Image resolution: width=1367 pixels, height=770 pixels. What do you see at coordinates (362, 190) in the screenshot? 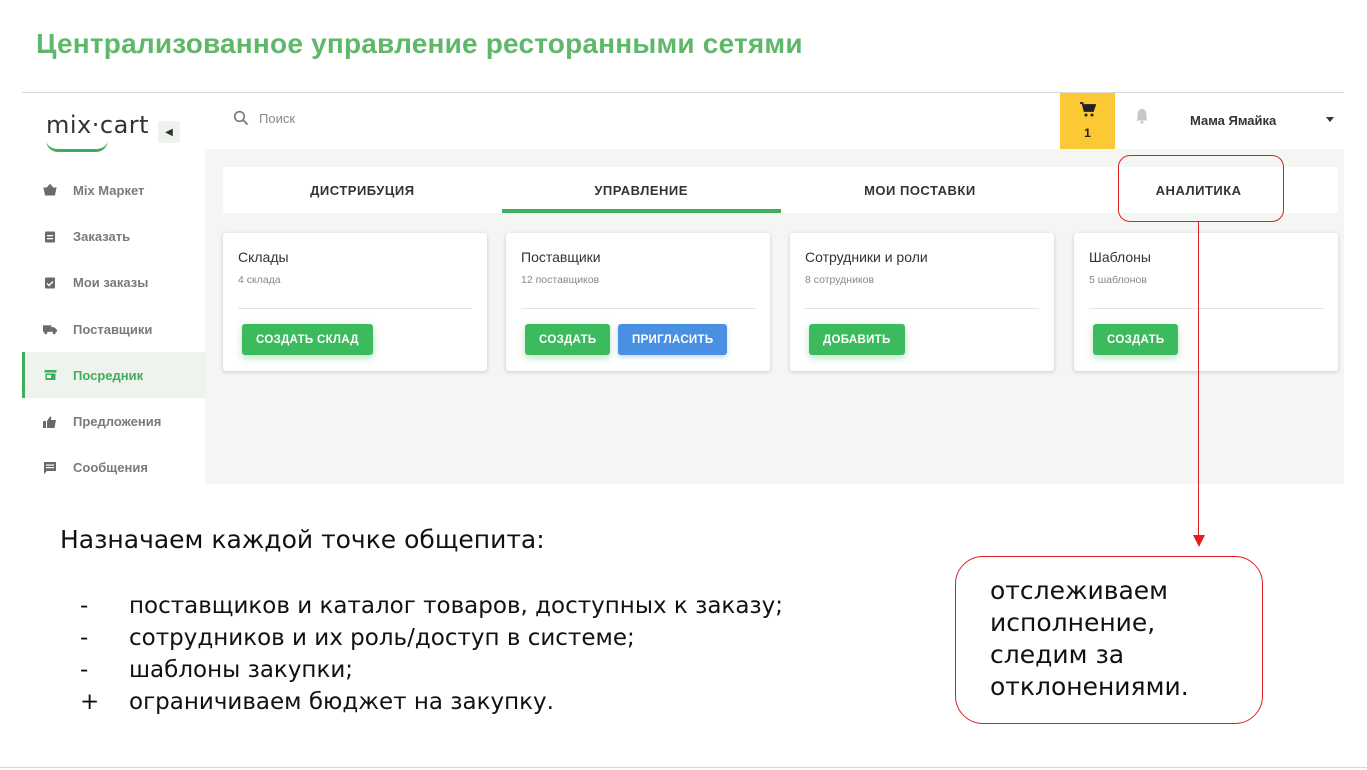
I see `tab-distribution: ДИСТРИБУЦИЯ` at bounding box center [362, 190].